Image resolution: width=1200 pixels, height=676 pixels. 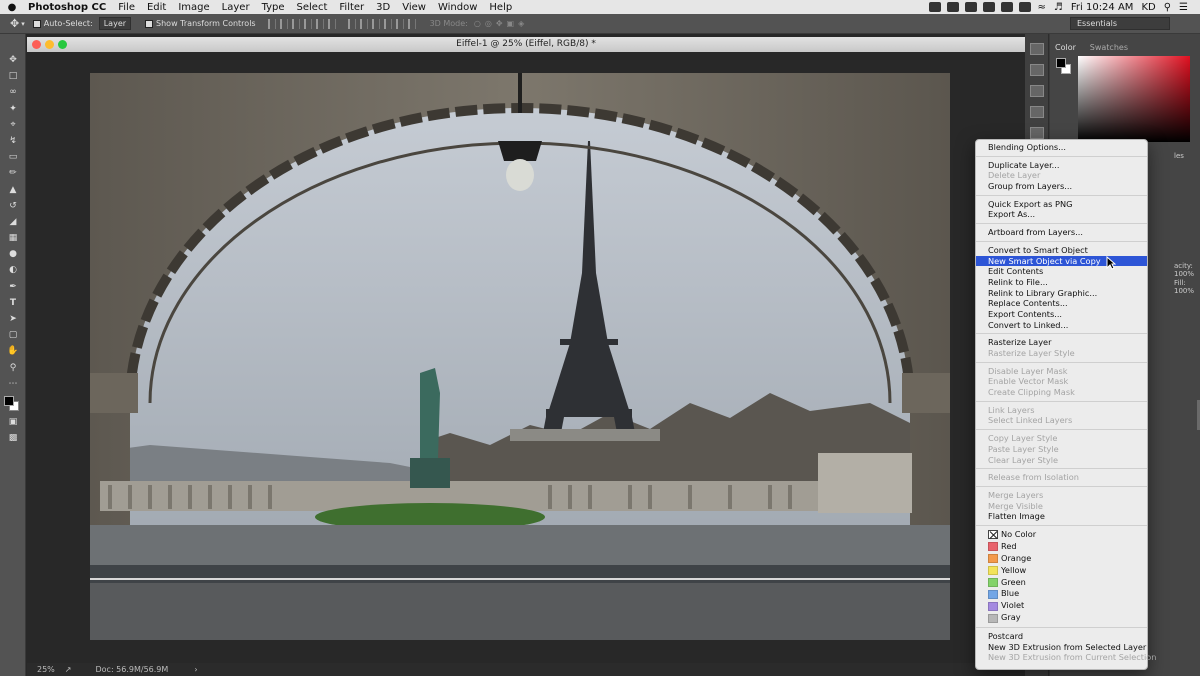 I want to click on styles-tab-partial: les, so click(x=1179, y=156).